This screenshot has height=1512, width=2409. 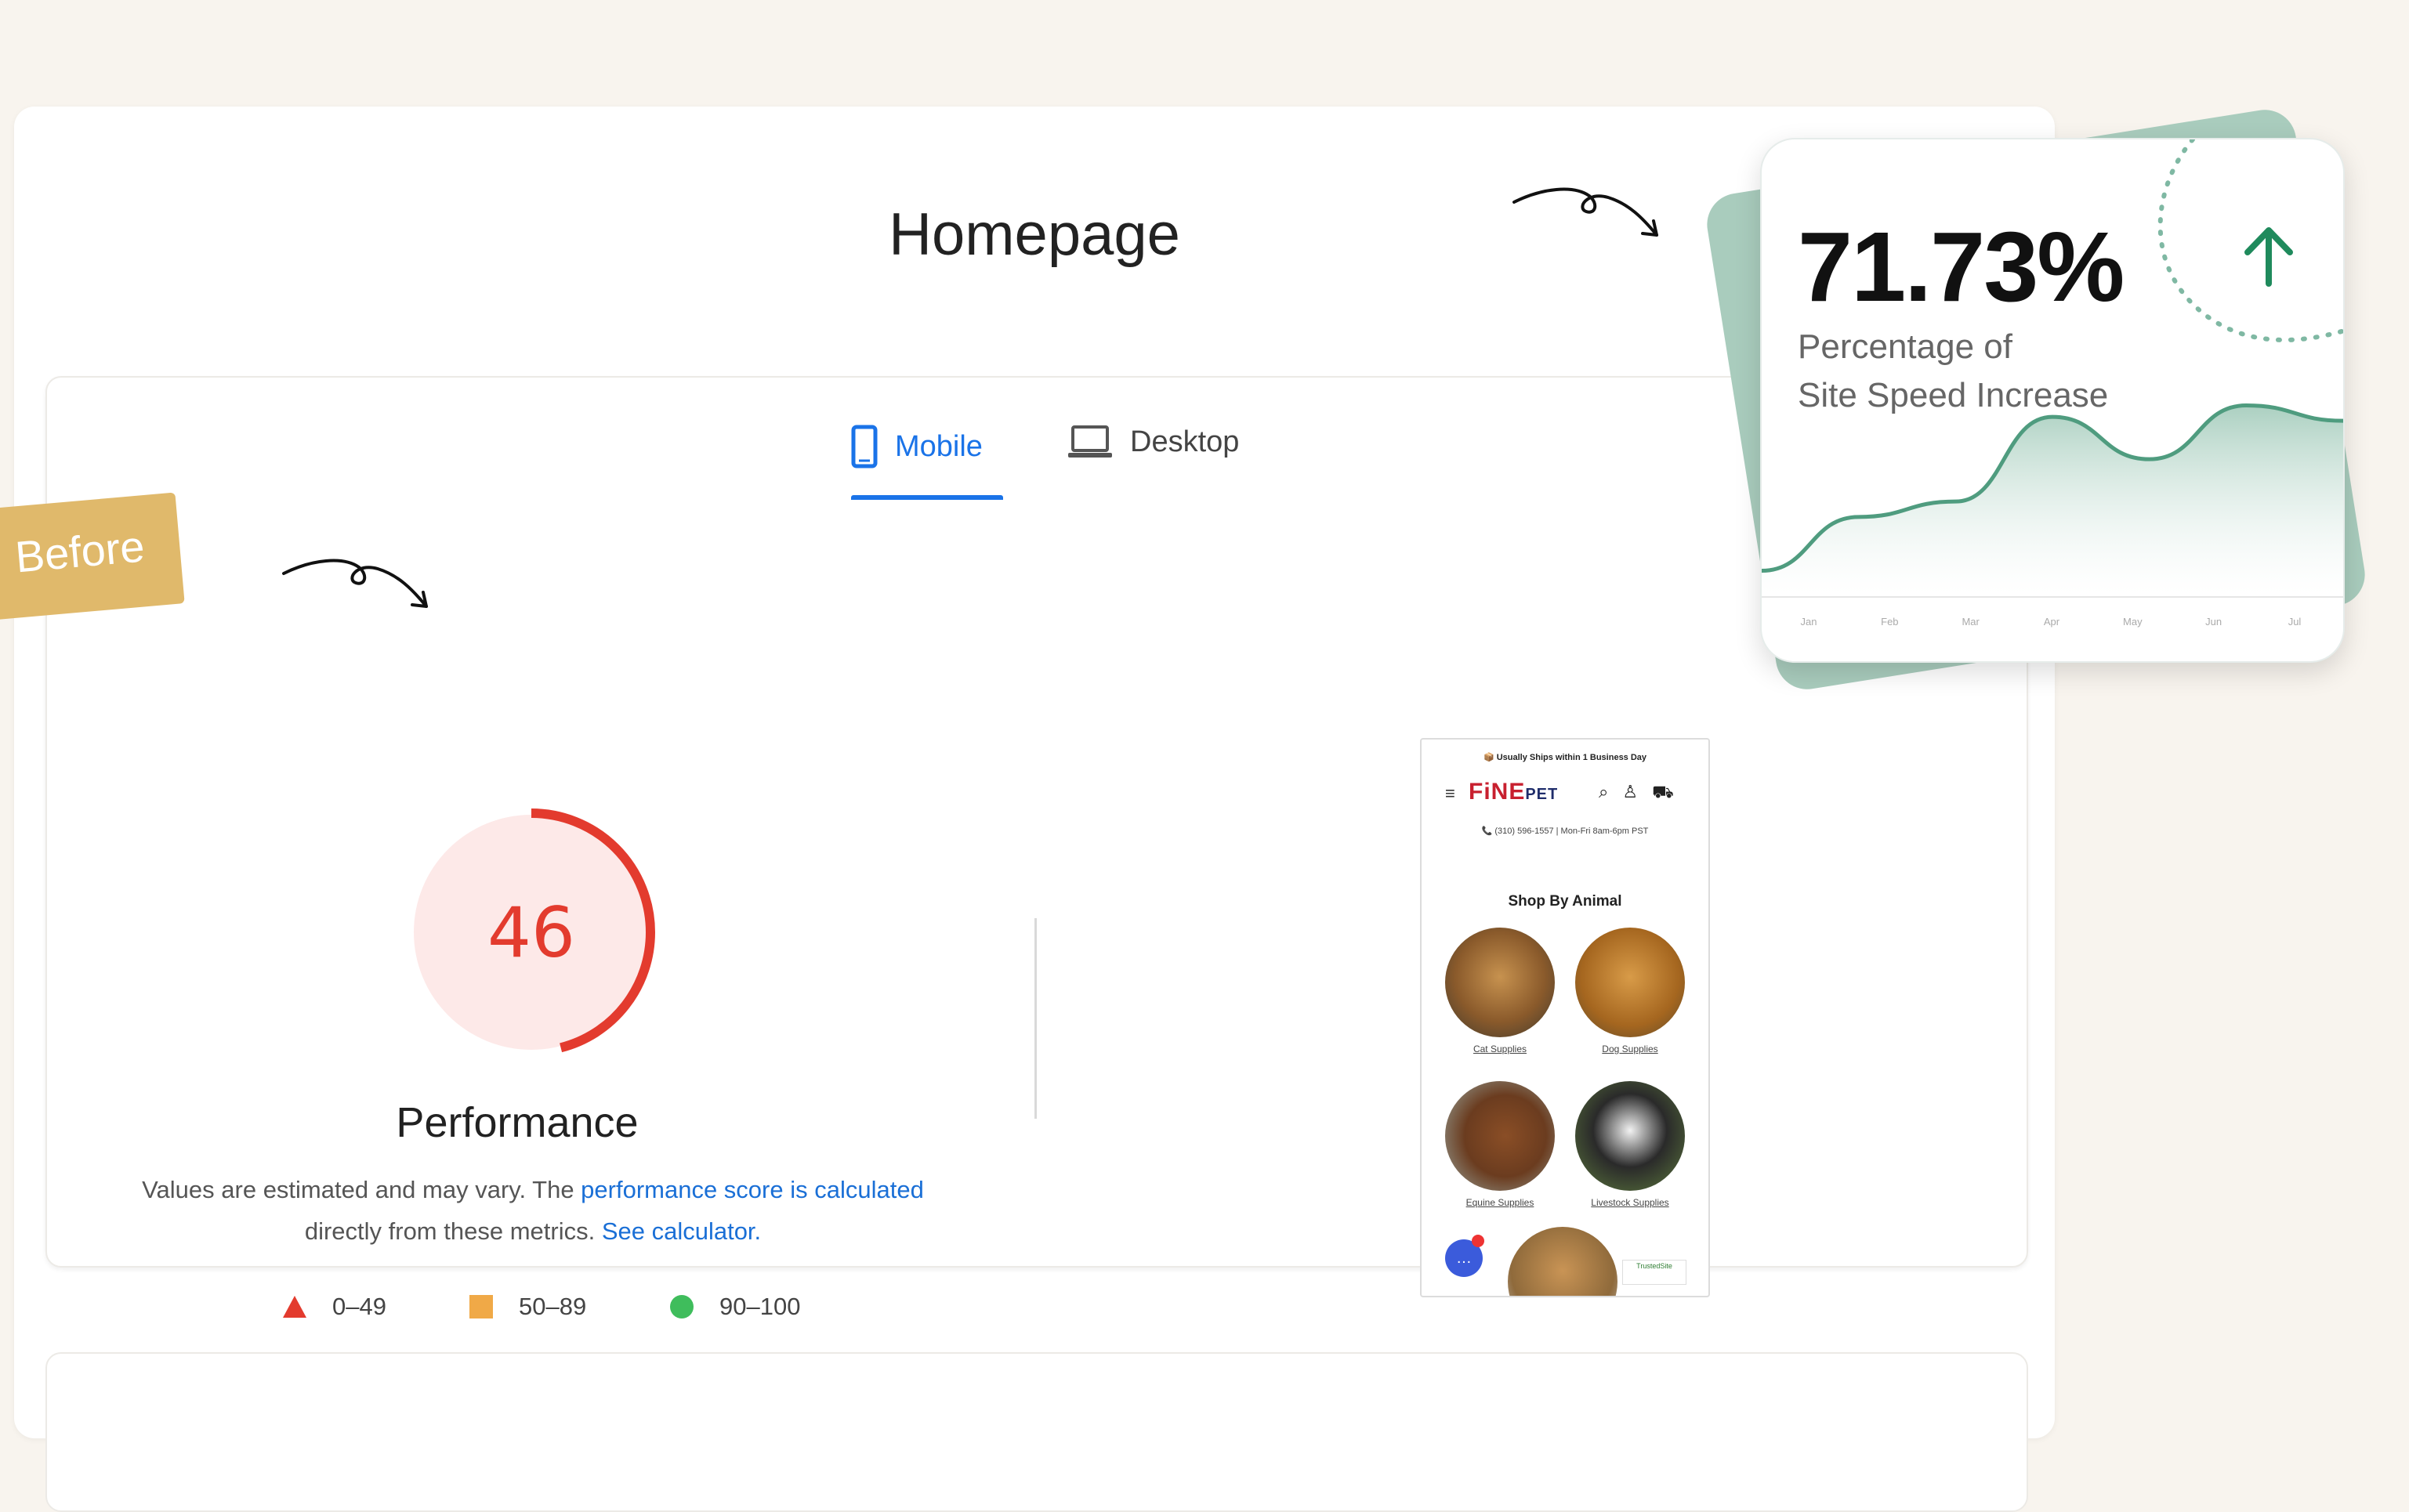 What do you see at coordinates (2052, 500) in the screenshot?
I see `chart-area-fill` at bounding box center [2052, 500].